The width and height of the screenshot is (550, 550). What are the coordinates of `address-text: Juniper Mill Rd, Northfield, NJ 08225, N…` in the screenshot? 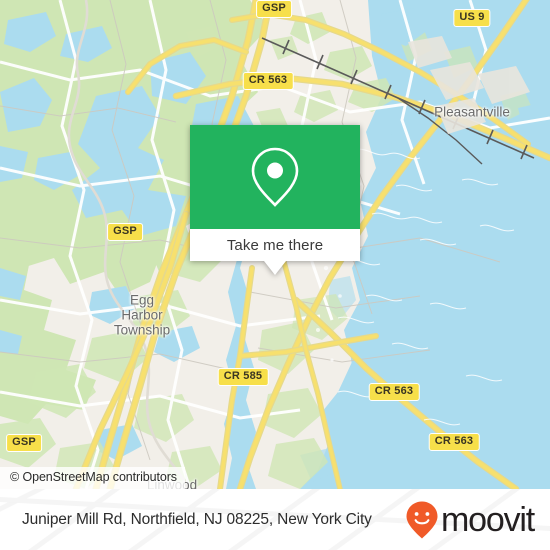 It's located at (197, 519).